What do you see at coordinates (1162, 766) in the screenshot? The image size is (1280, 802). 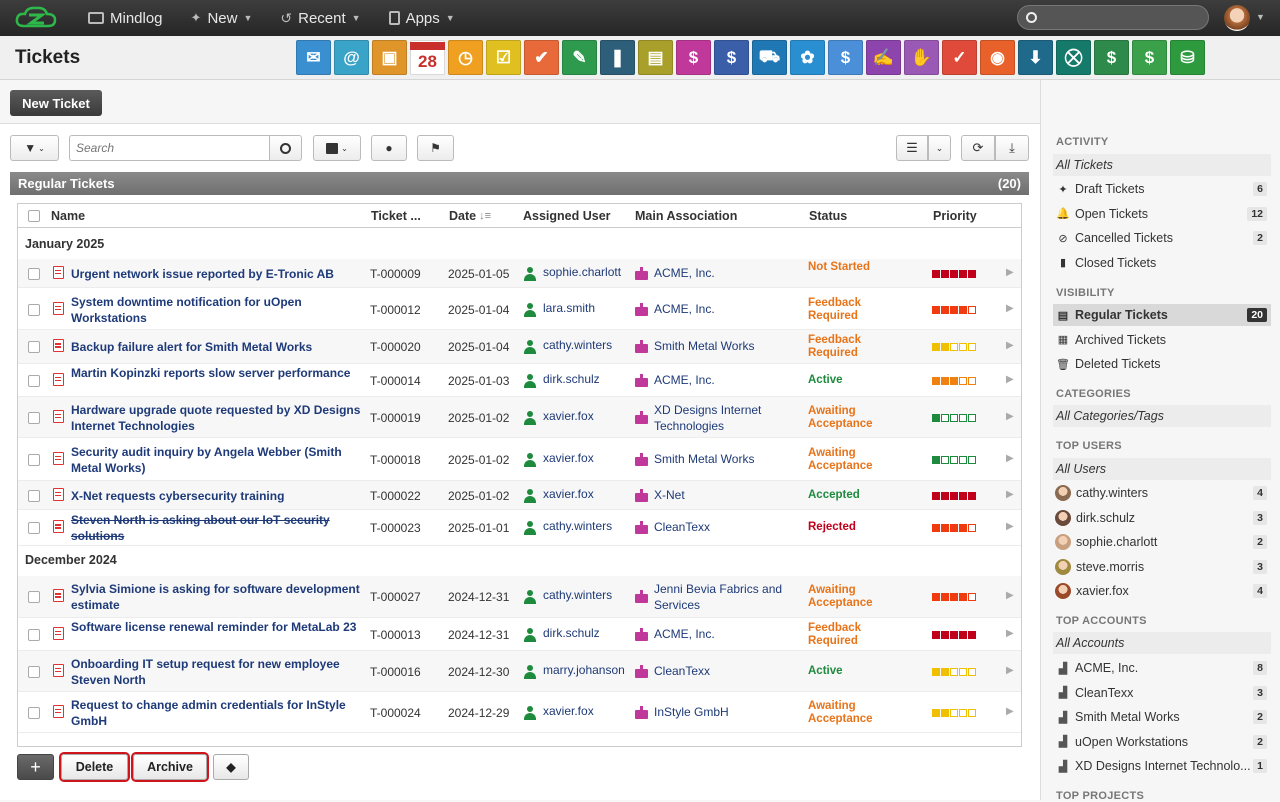 I see `sidebar-account-item: ▟ XD Designs Internet Technolo... 1` at bounding box center [1162, 766].